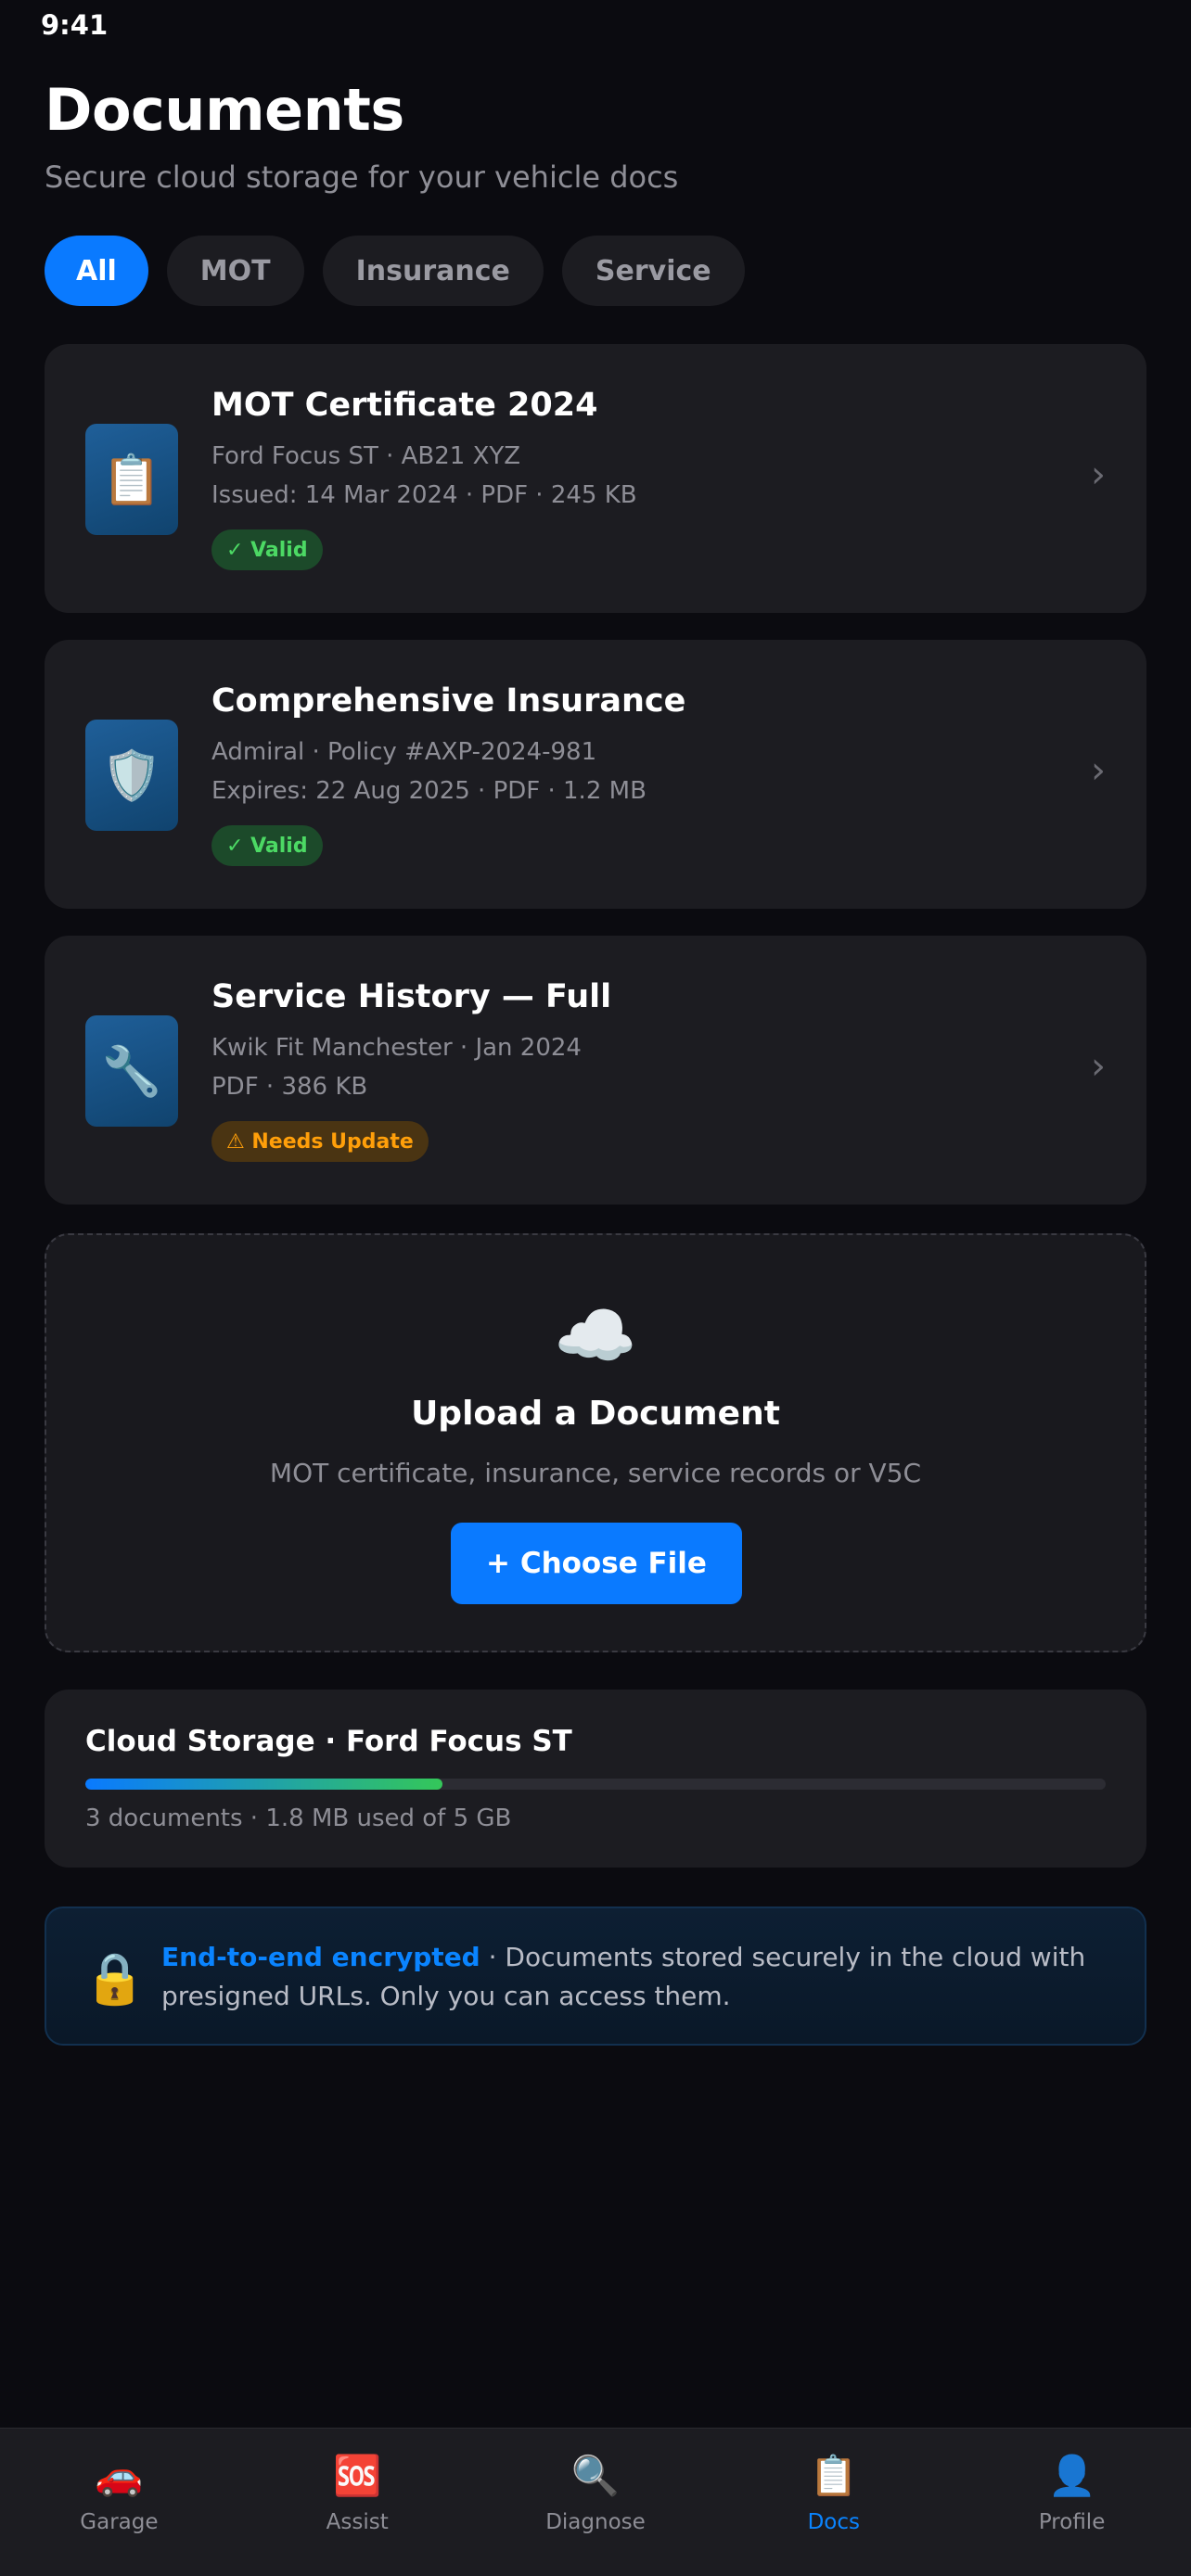 The width and height of the screenshot is (1191, 2576). I want to click on document-title: Service History — Full, so click(411, 997).